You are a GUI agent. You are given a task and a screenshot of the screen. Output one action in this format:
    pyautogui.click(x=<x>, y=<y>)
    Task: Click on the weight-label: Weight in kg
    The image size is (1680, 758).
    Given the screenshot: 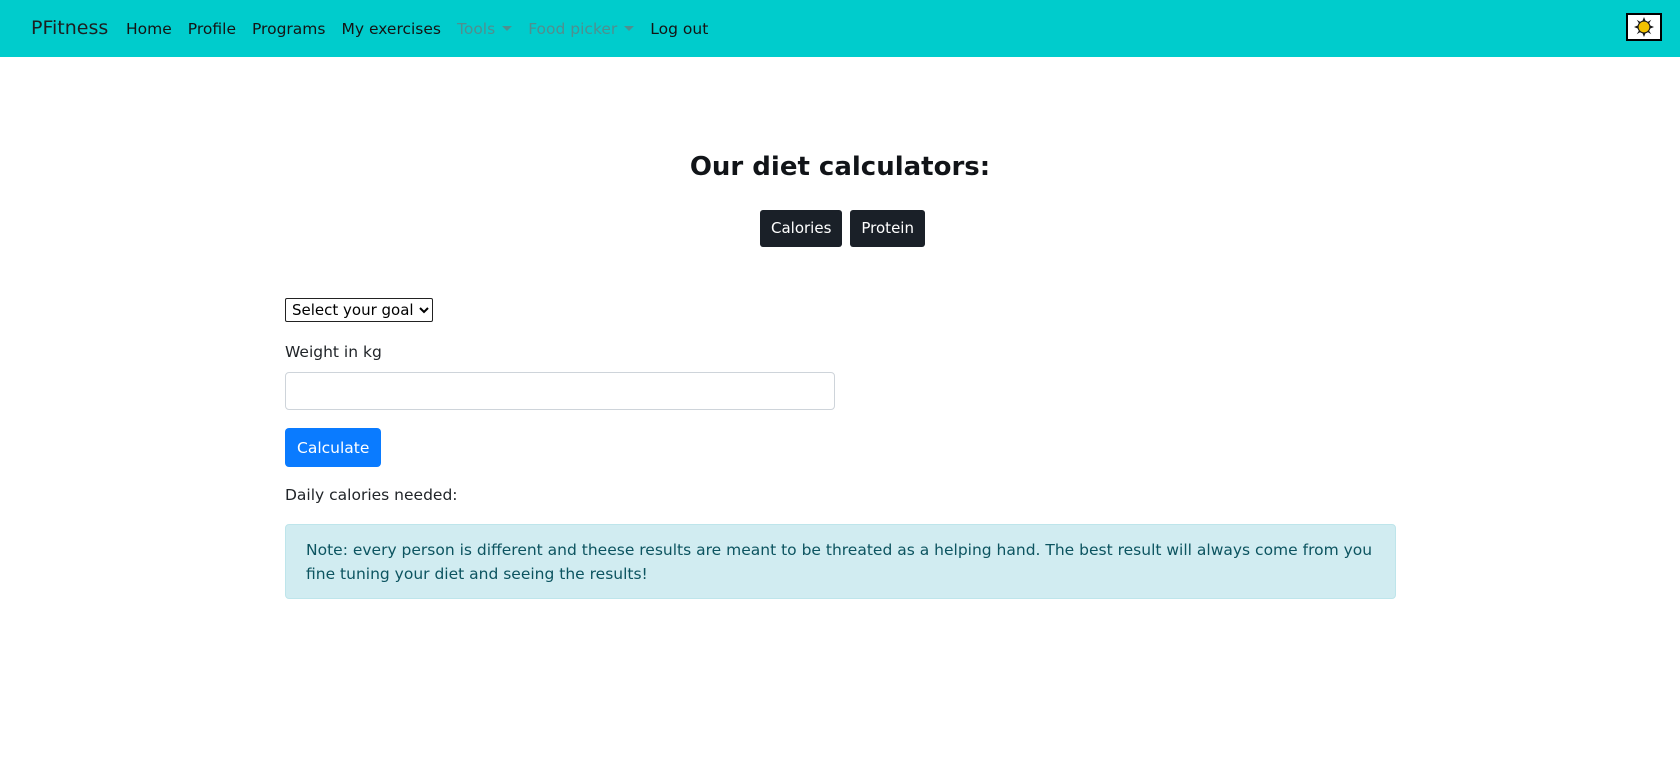 What is the action you would take?
    pyautogui.click(x=333, y=352)
    